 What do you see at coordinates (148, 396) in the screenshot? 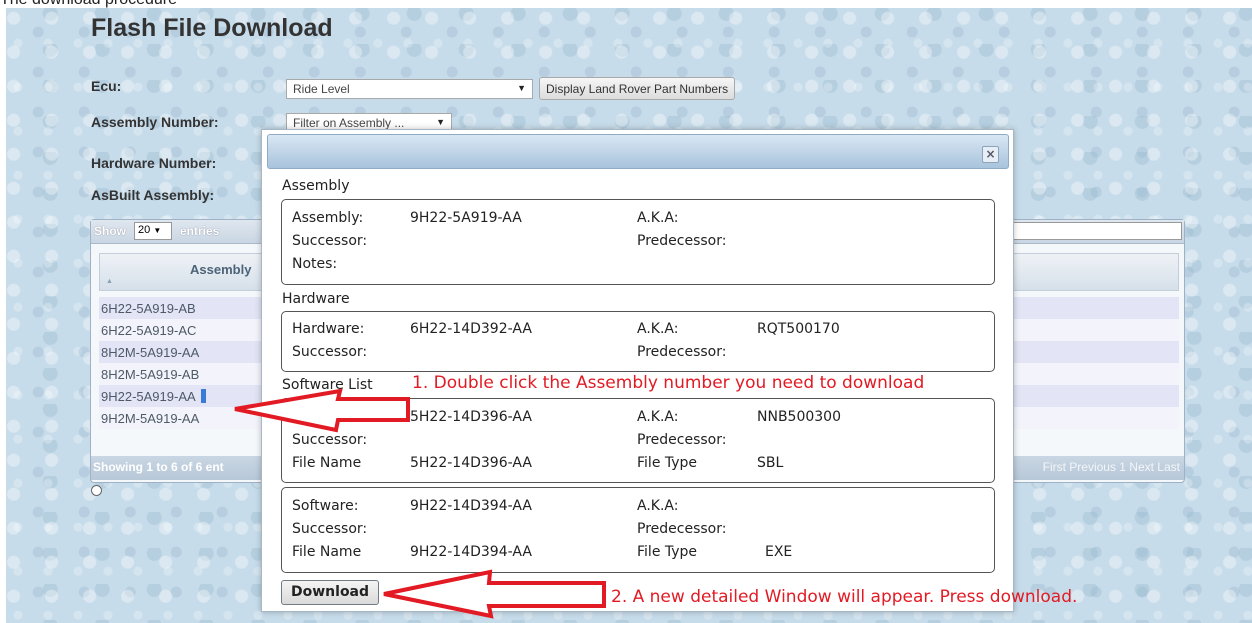
I see `row-assembly: 9H22-5A919-AA` at bounding box center [148, 396].